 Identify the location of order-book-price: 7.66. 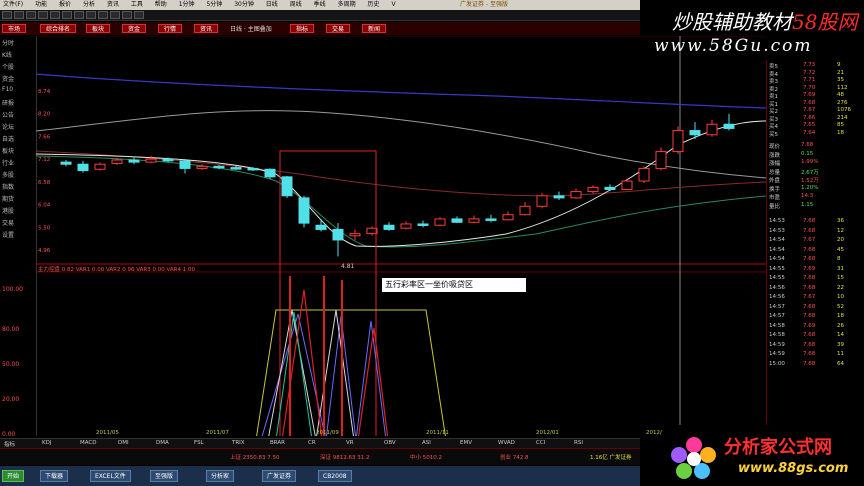
(809, 117).